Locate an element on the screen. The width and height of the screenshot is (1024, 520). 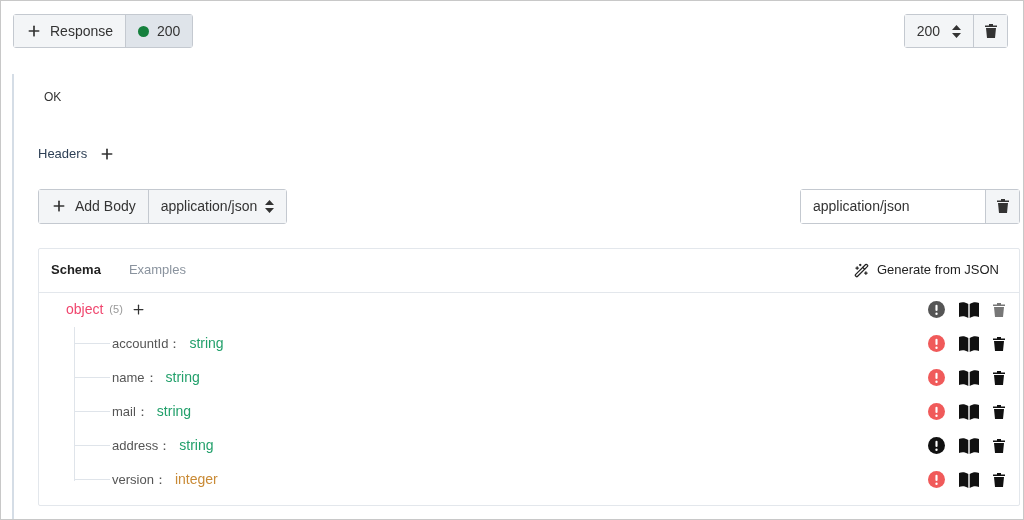
media-type-select: application/json is located at coordinates (217, 206).